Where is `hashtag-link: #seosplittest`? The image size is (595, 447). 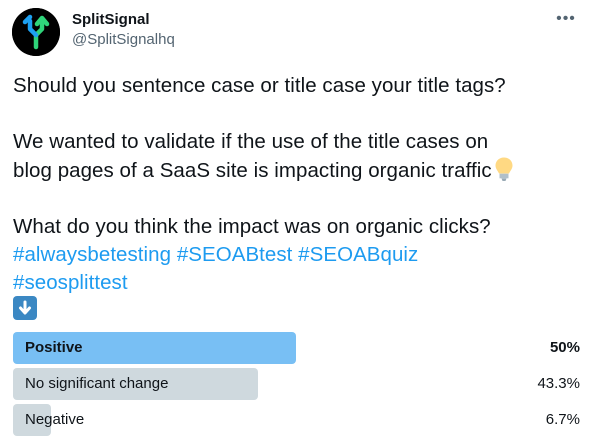 hashtag-link: #seosplittest is located at coordinates (70, 282).